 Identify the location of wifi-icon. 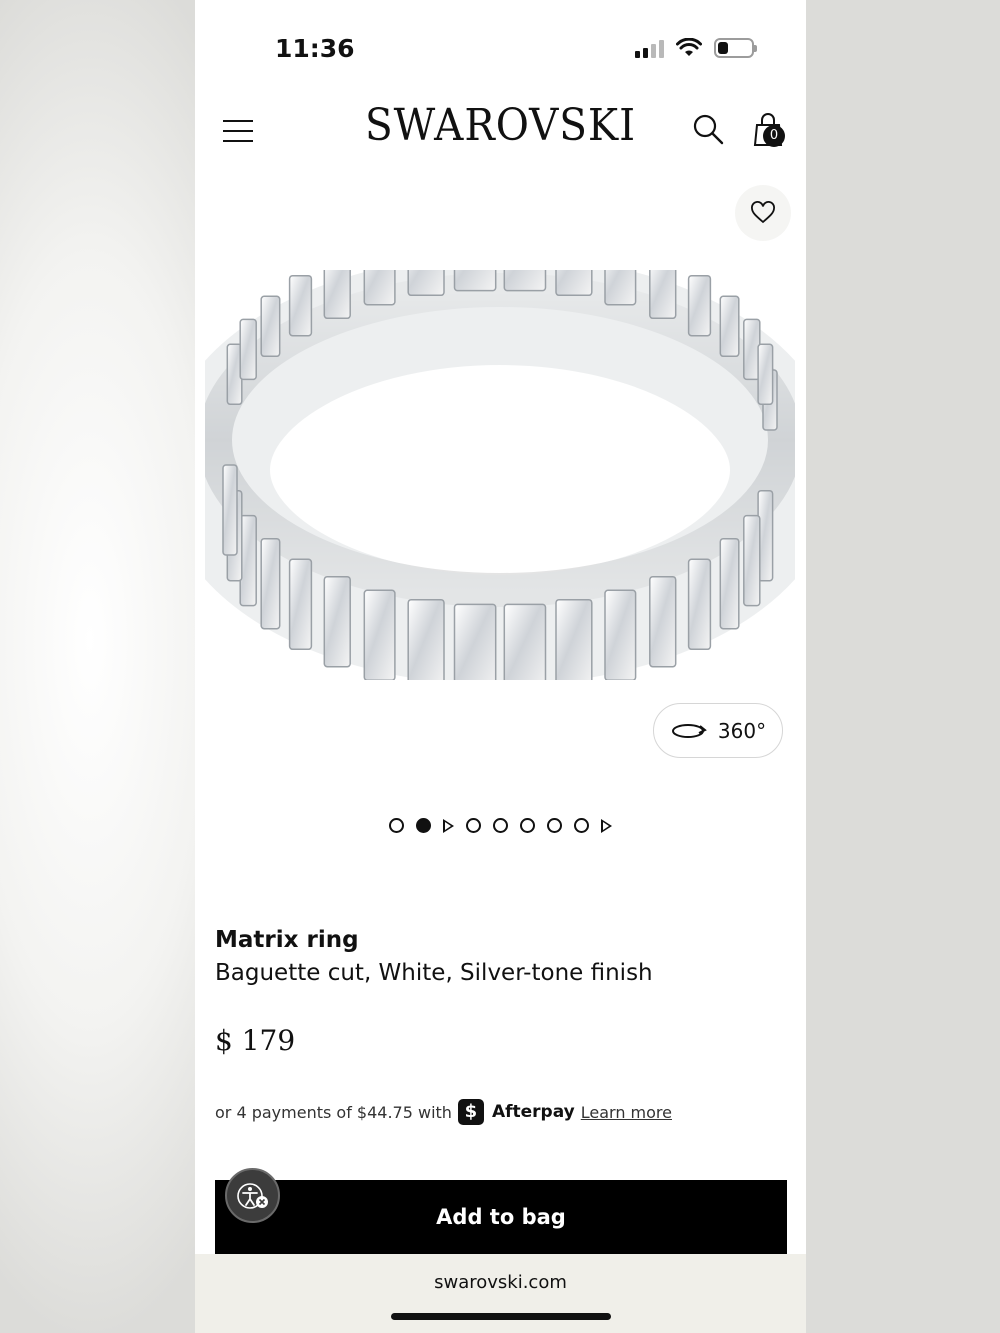
(689, 47).